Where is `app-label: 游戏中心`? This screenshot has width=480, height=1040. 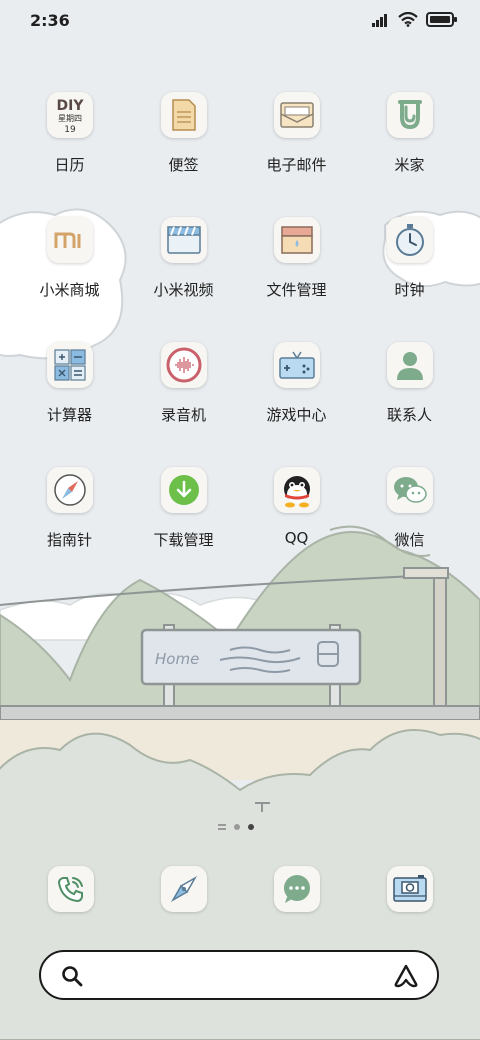 app-label: 游戏中心 is located at coordinates (296, 415).